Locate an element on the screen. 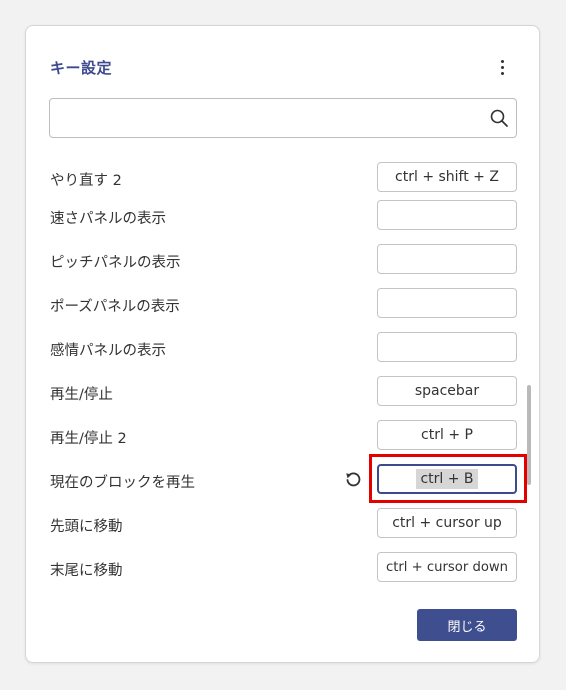 This screenshot has width=566, height=690. shortcut-key-button: ctrl + shift + Z is located at coordinates (447, 177).